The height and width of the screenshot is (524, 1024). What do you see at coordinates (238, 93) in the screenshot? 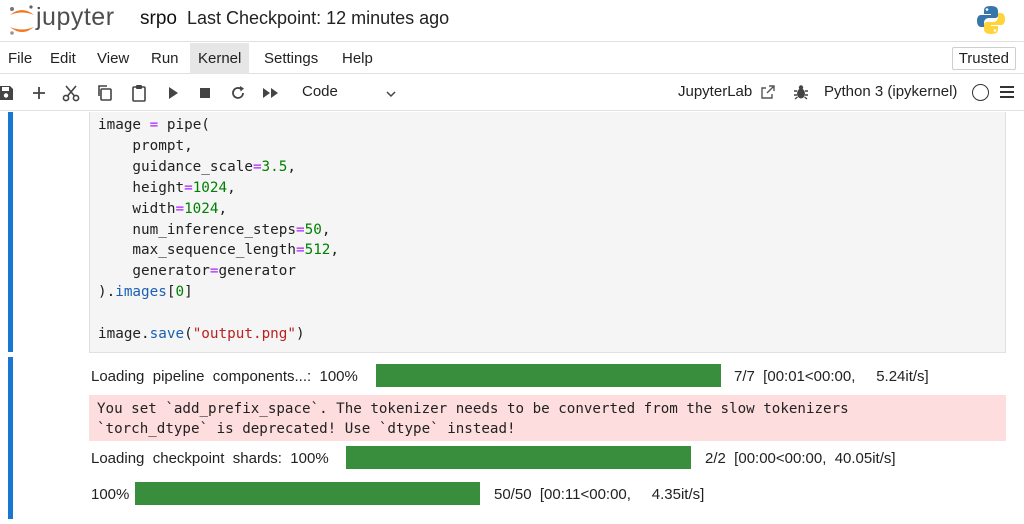
I see `restart-icon` at bounding box center [238, 93].